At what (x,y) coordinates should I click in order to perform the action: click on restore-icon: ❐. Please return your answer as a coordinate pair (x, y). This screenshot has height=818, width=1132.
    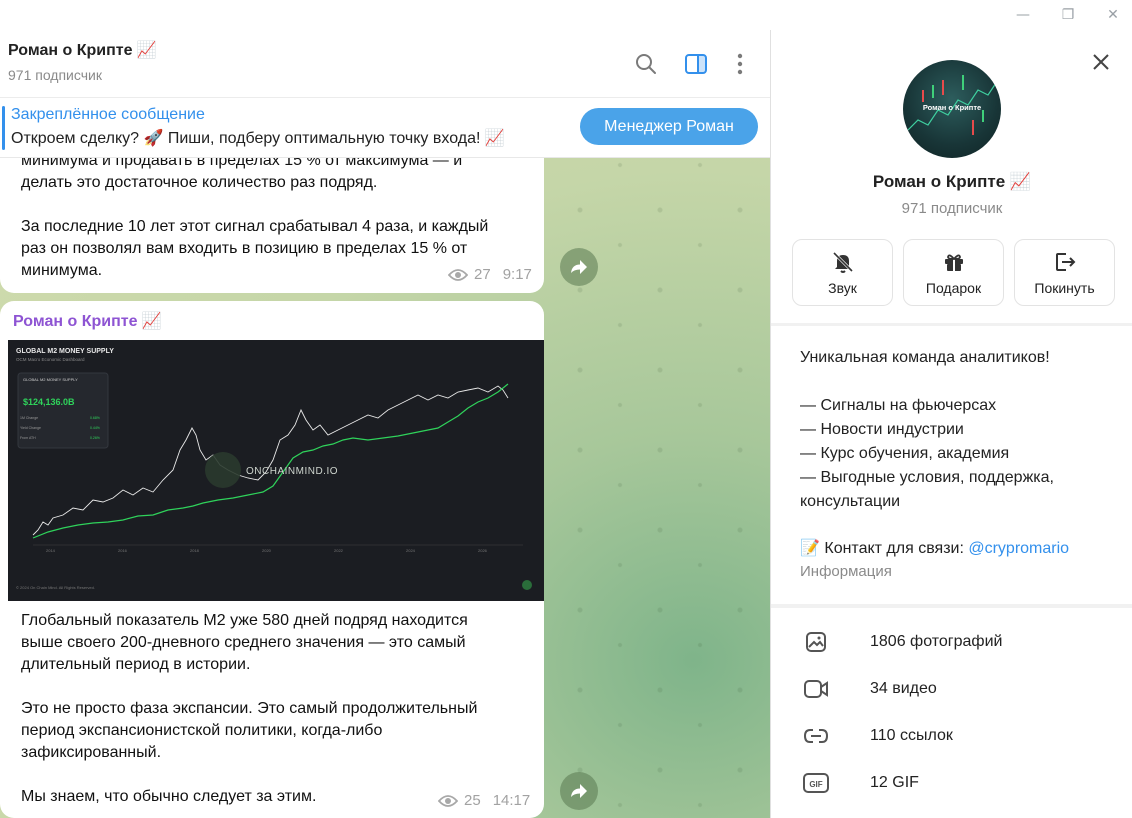
    Looking at the image, I should click on (1068, 15).